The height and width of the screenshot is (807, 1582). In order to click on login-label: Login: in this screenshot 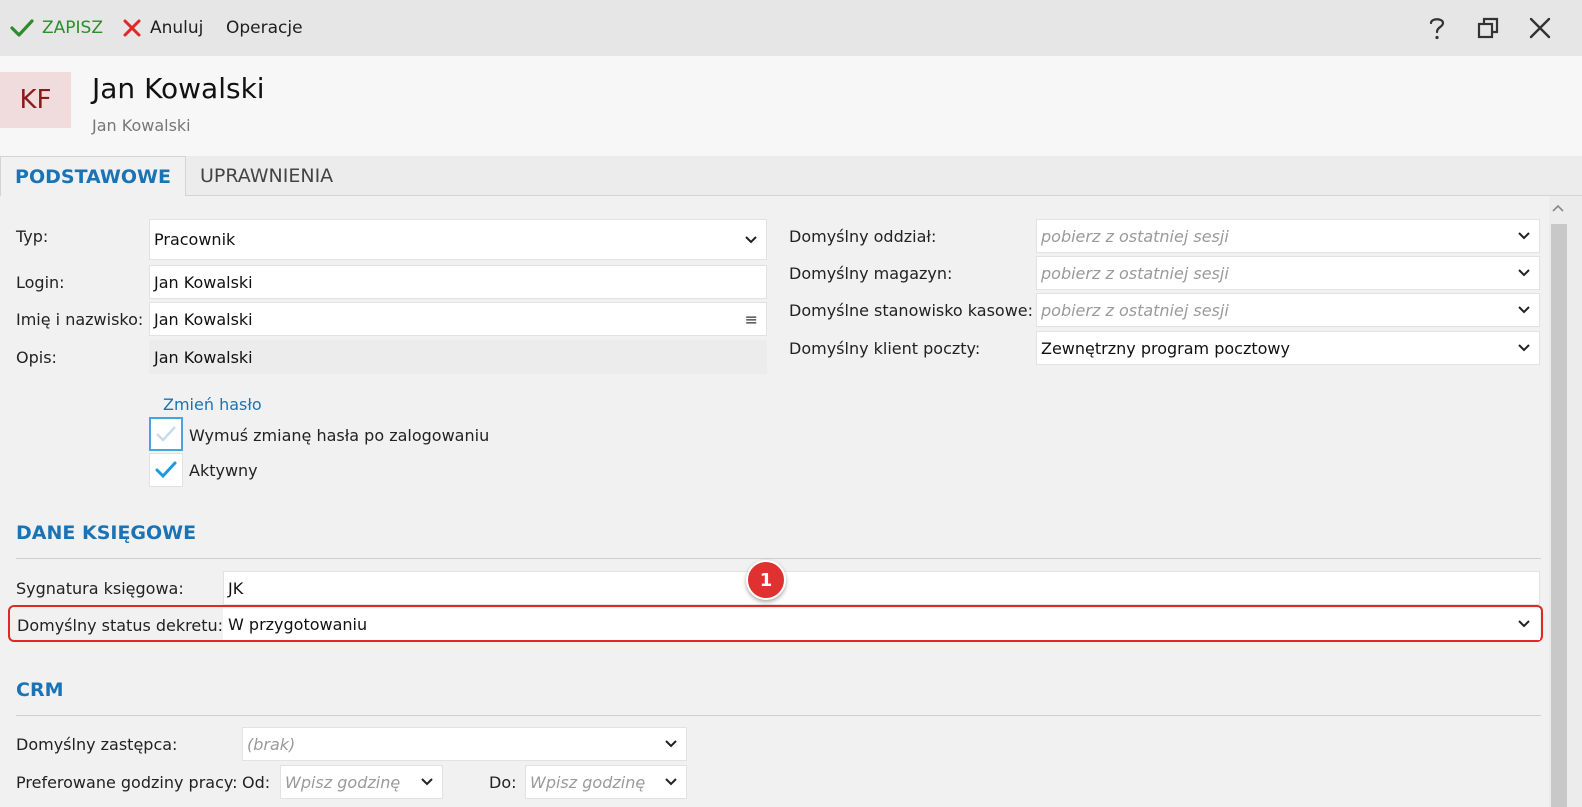, I will do `click(40, 282)`.